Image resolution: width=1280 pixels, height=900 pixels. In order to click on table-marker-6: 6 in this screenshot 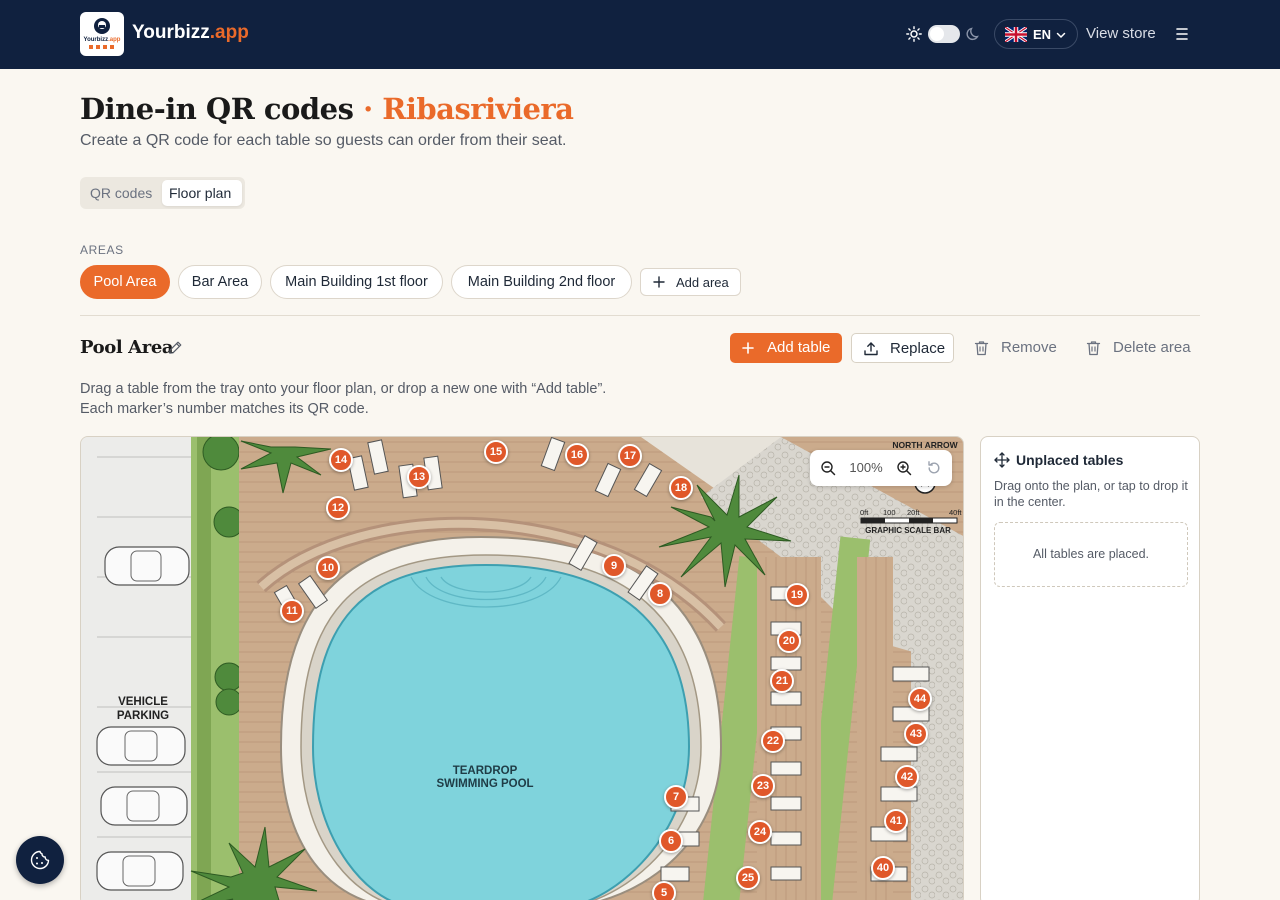, I will do `click(671, 841)`.